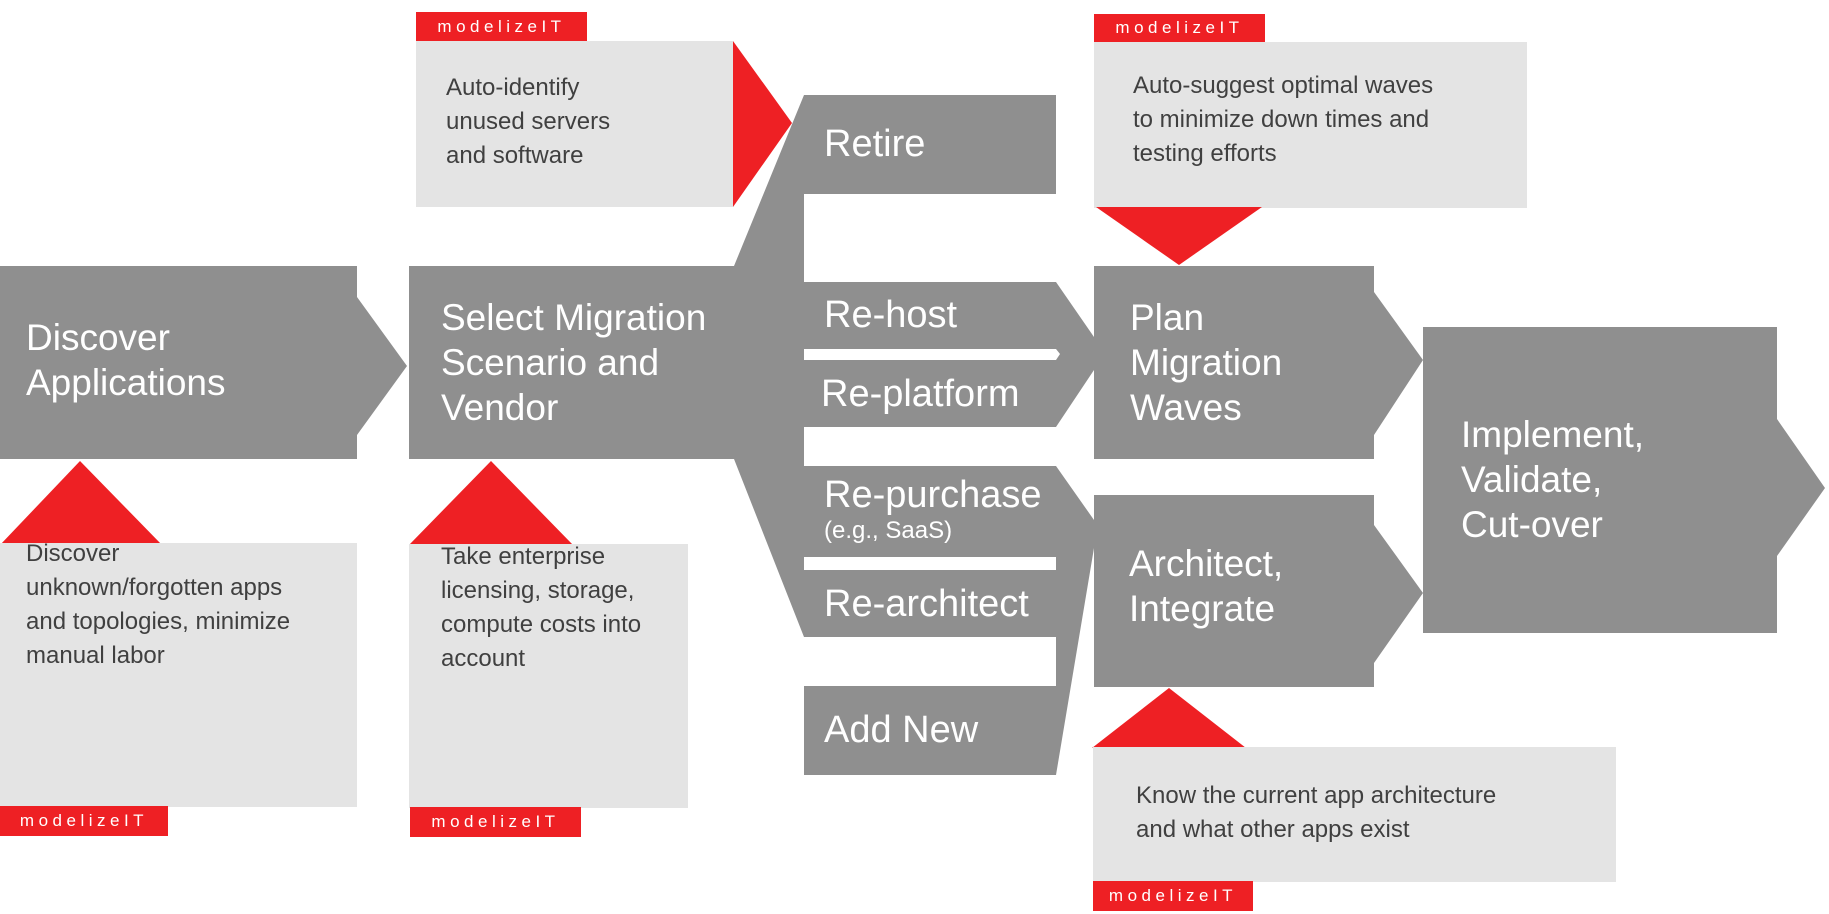 The height and width of the screenshot is (914, 1829). What do you see at coordinates (933, 495) in the screenshot?
I see `branch-label-repurchase: Re-purchase` at bounding box center [933, 495].